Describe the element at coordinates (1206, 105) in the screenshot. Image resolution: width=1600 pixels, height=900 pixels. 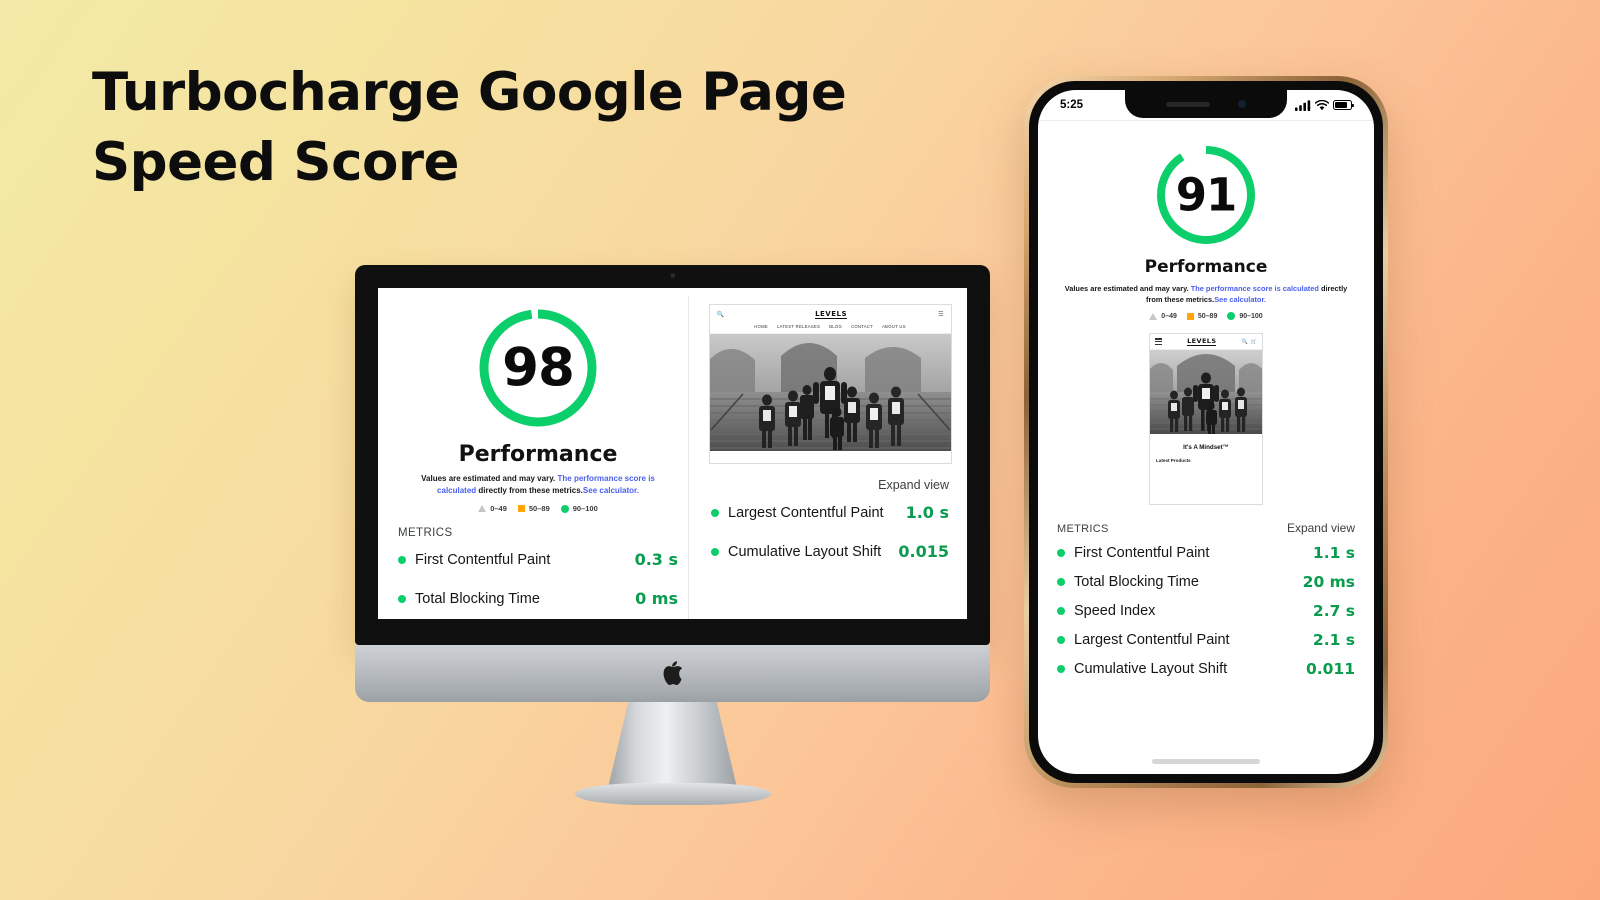
I see `status-bar: 5:25` at that location.